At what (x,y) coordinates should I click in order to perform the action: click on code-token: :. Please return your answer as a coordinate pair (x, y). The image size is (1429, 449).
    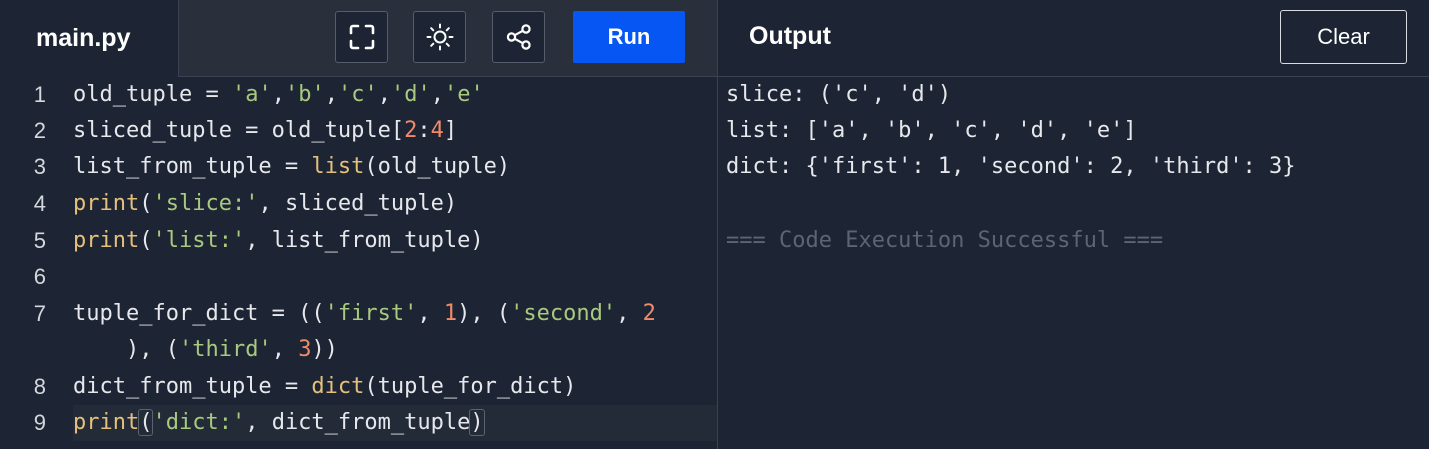
    Looking at the image, I should click on (424, 130).